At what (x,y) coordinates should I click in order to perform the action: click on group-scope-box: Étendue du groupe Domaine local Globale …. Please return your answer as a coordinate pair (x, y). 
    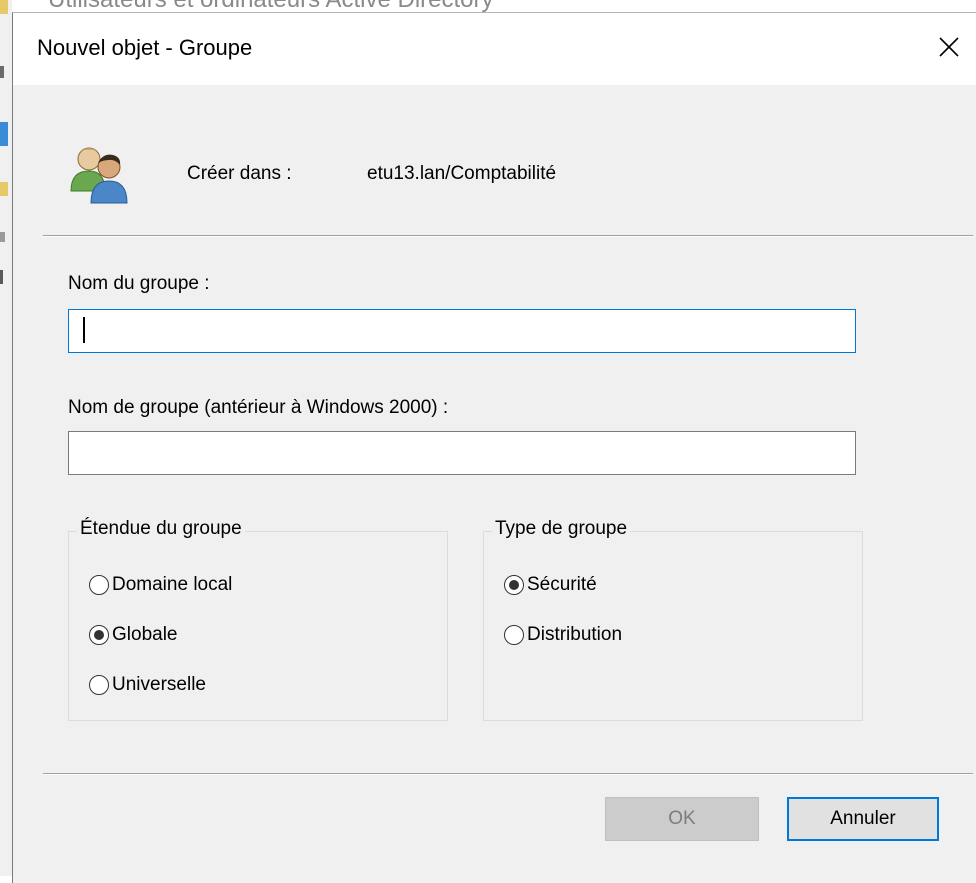
    Looking at the image, I should click on (258, 619).